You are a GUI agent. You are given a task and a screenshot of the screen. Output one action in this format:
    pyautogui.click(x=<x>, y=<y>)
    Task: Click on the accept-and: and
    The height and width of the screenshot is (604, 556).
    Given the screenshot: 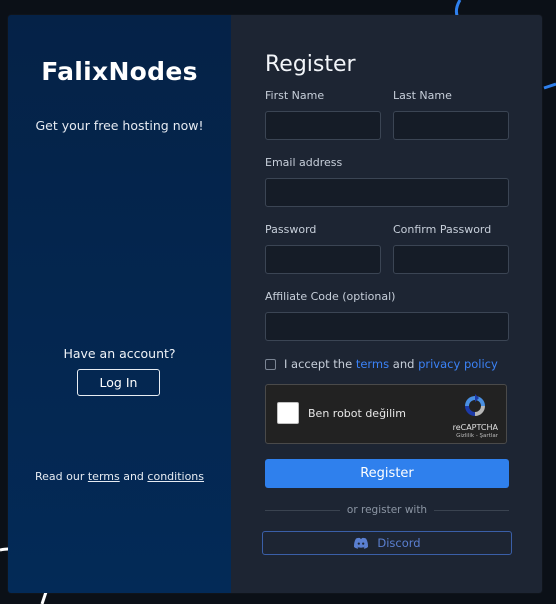 What is the action you would take?
    pyautogui.click(x=403, y=364)
    